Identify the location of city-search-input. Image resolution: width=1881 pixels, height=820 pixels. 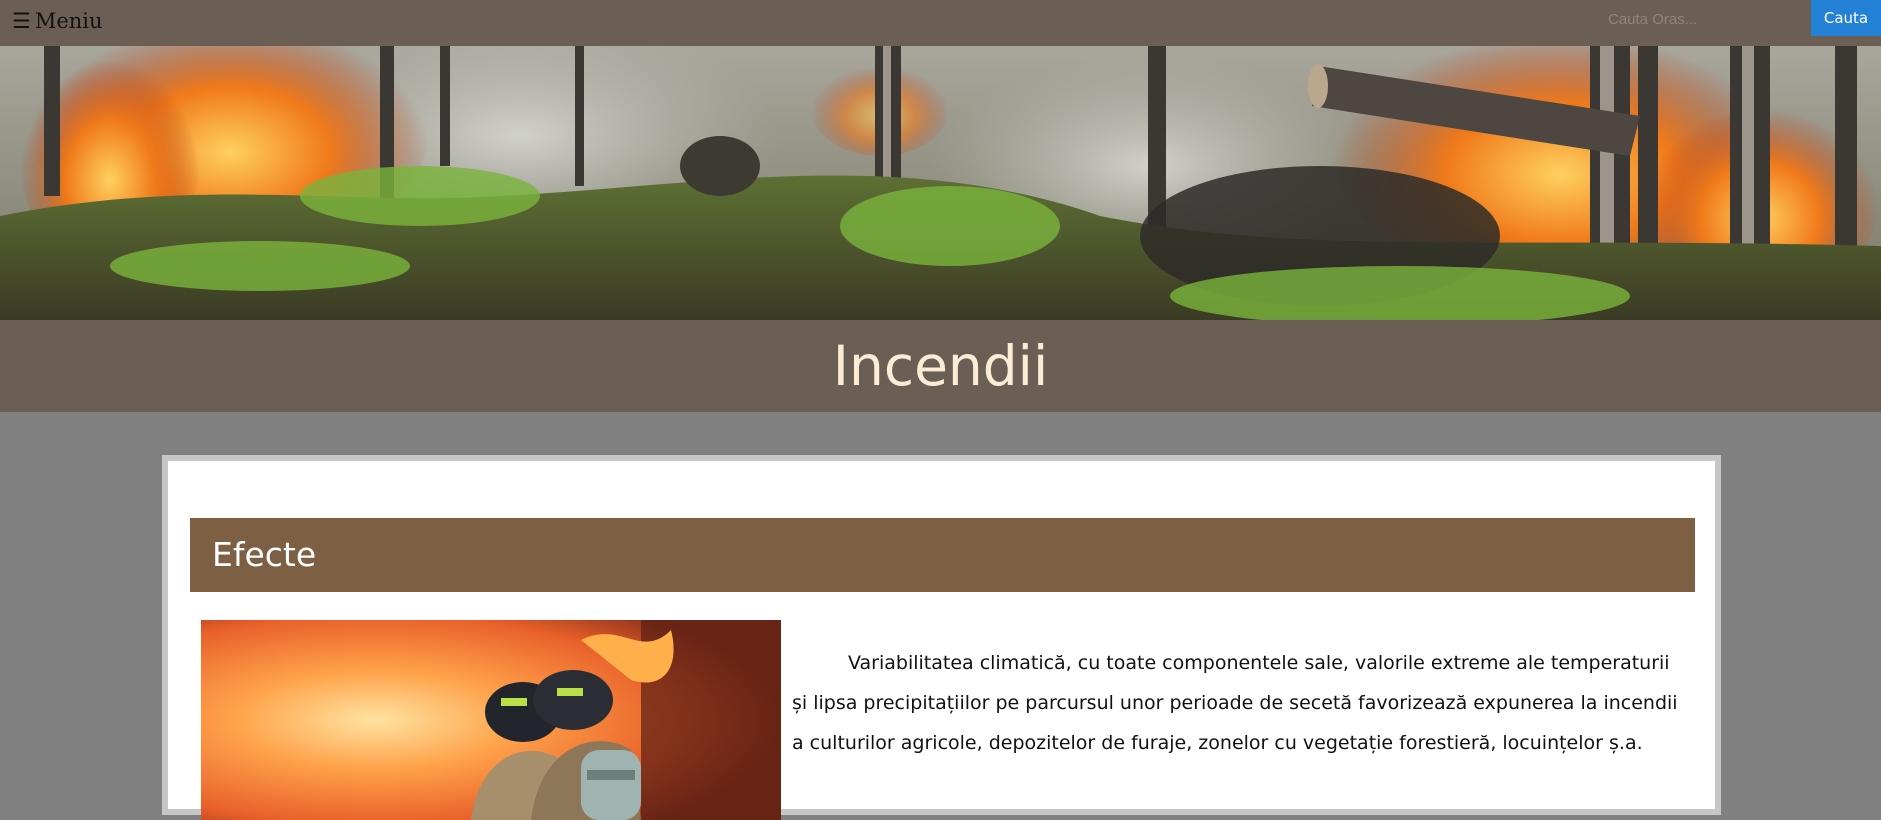
(1702, 19).